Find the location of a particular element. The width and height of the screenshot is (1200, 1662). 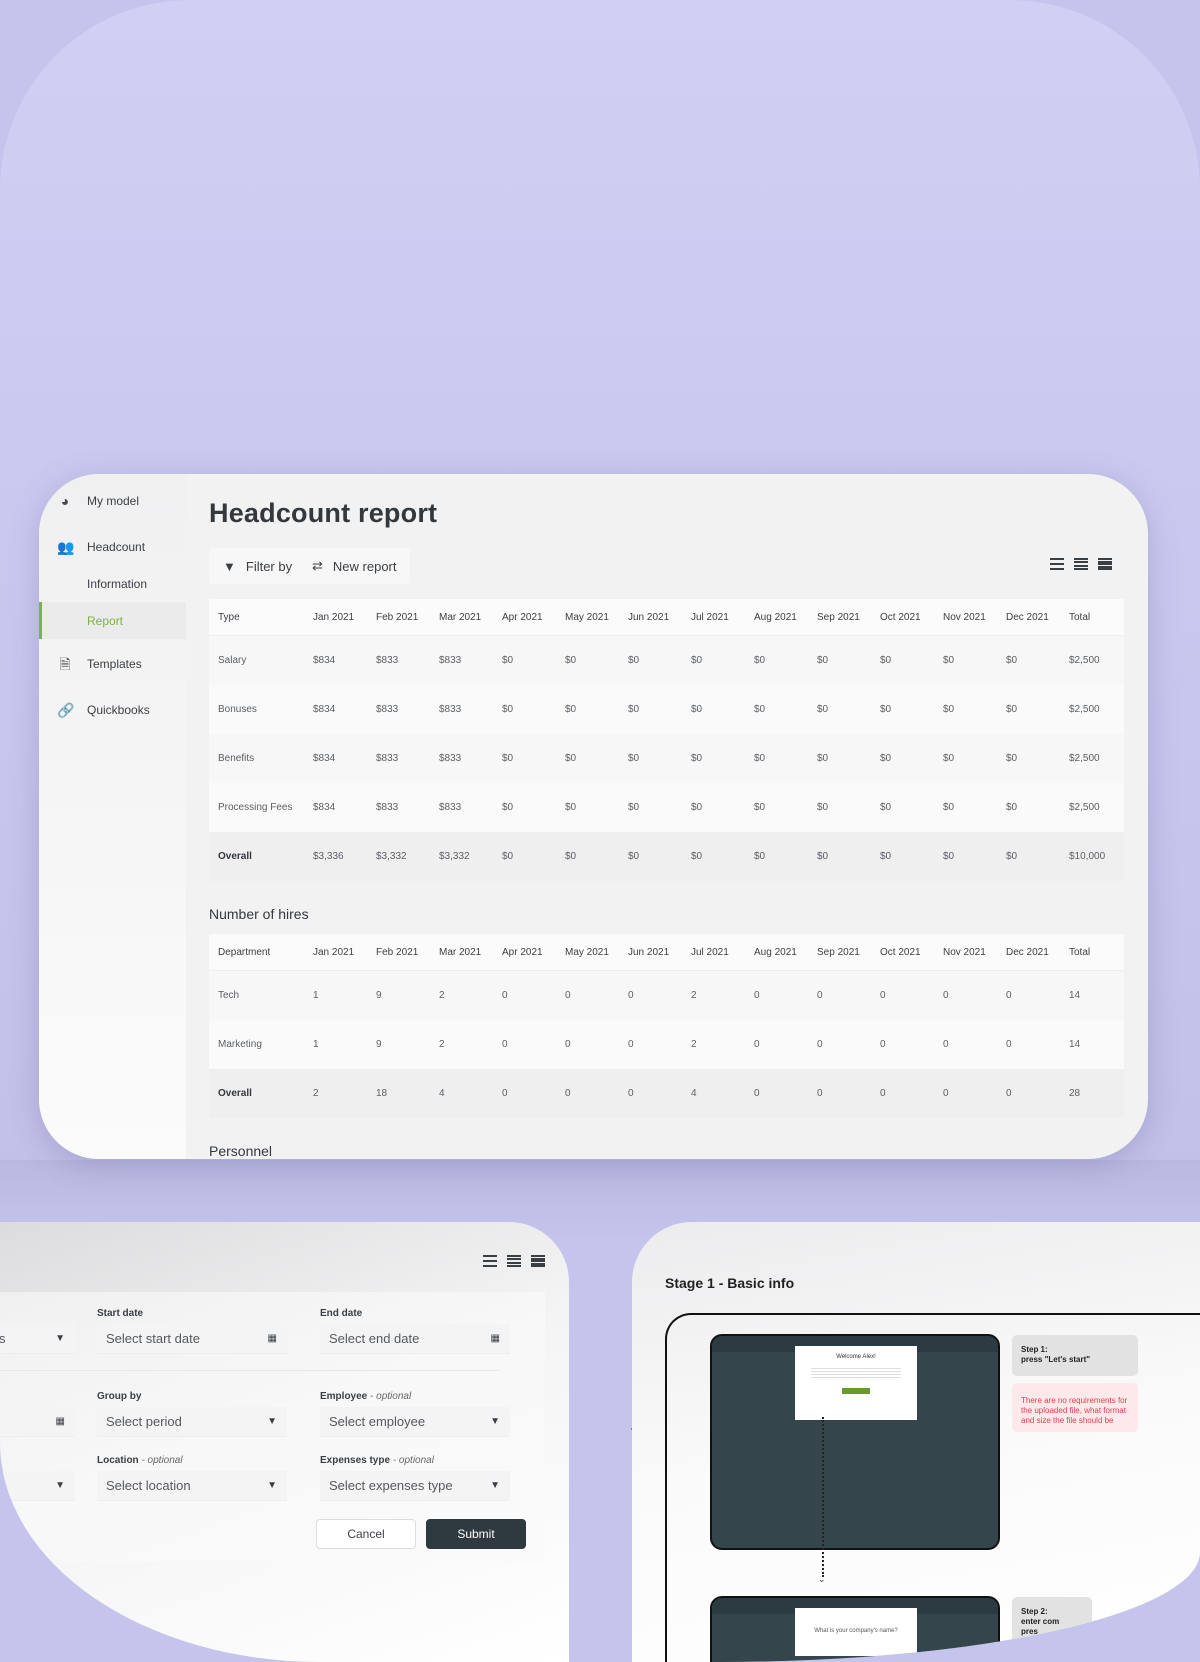

location-select: Select location ▼ is located at coordinates (192, 1486).